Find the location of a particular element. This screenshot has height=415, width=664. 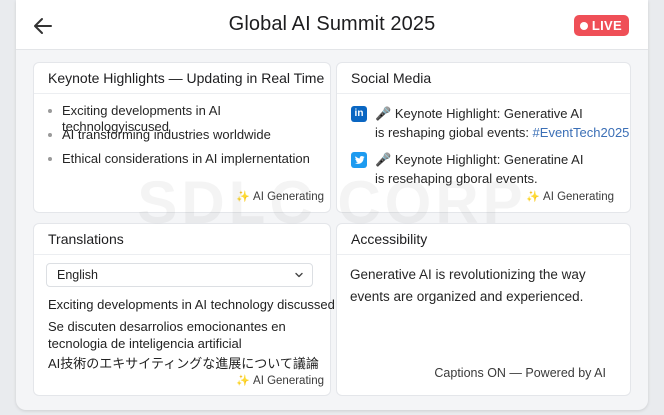

post-headline: Keynote Highlight: Generative AI is located at coordinates (488, 113).